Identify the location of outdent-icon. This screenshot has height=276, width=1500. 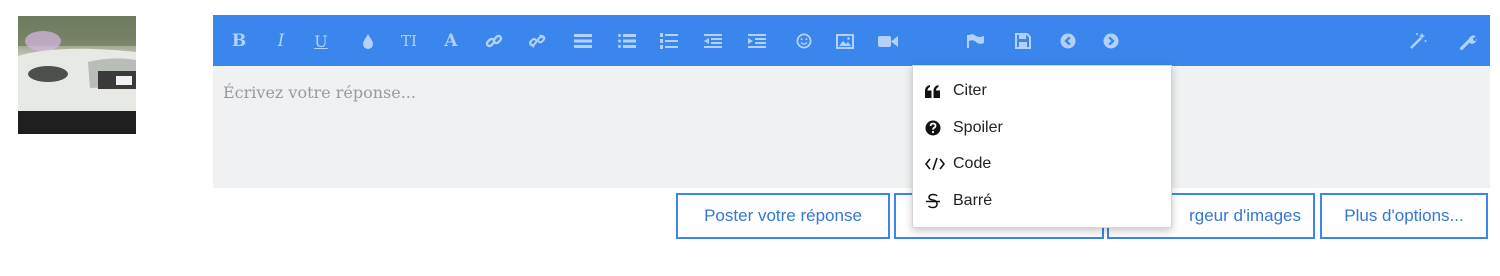
(713, 41).